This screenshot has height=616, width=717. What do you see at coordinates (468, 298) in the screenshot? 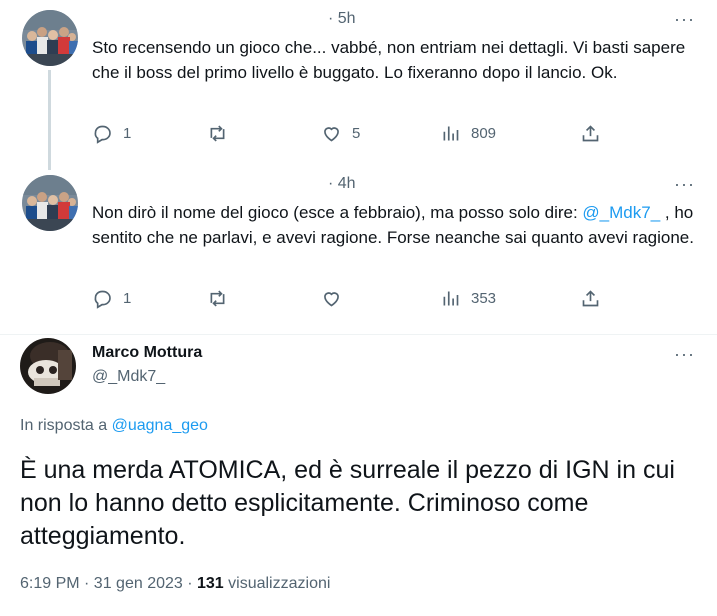
I see `views-button: 353` at bounding box center [468, 298].